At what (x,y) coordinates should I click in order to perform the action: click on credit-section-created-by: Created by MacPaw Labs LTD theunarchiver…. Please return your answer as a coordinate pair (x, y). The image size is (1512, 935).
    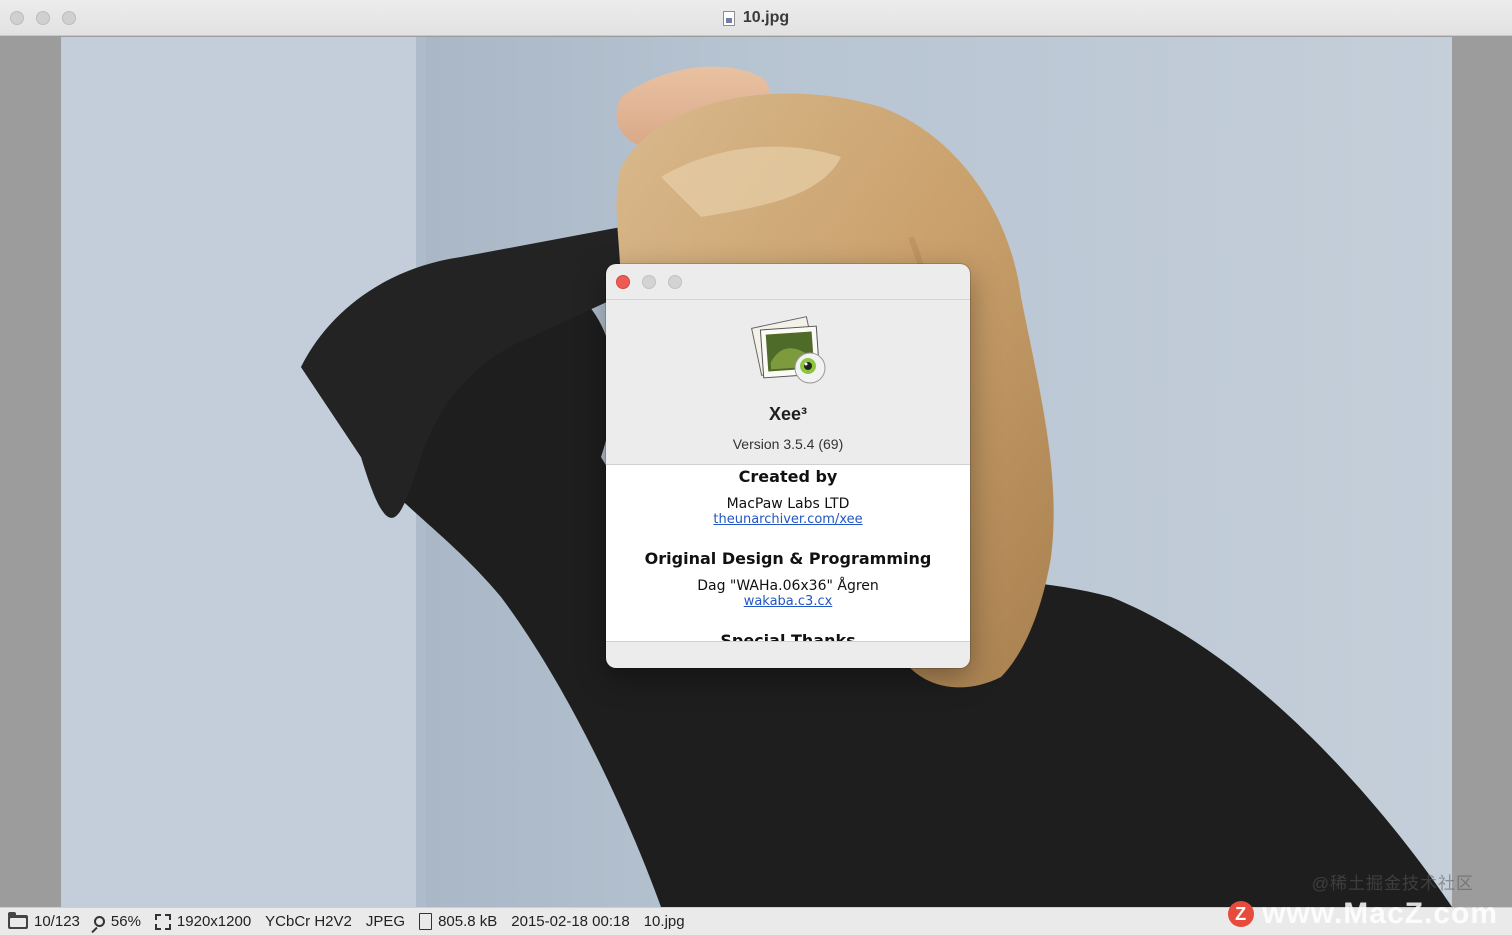
    Looking at the image, I should click on (788, 497).